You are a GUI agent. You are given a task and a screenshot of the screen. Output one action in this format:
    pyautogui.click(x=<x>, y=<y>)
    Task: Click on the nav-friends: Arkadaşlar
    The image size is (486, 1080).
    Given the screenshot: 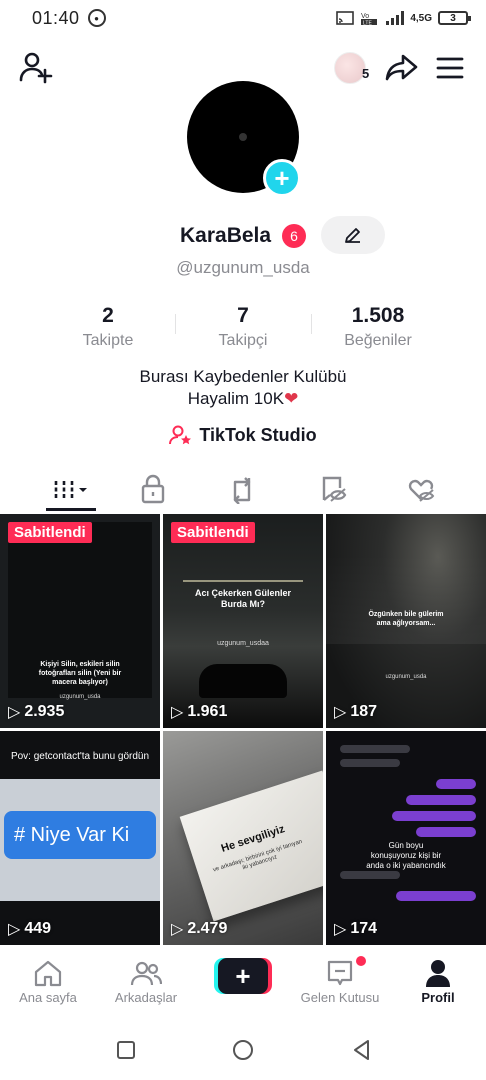 What is the action you would take?
    pyautogui.click(x=146, y=981)
    